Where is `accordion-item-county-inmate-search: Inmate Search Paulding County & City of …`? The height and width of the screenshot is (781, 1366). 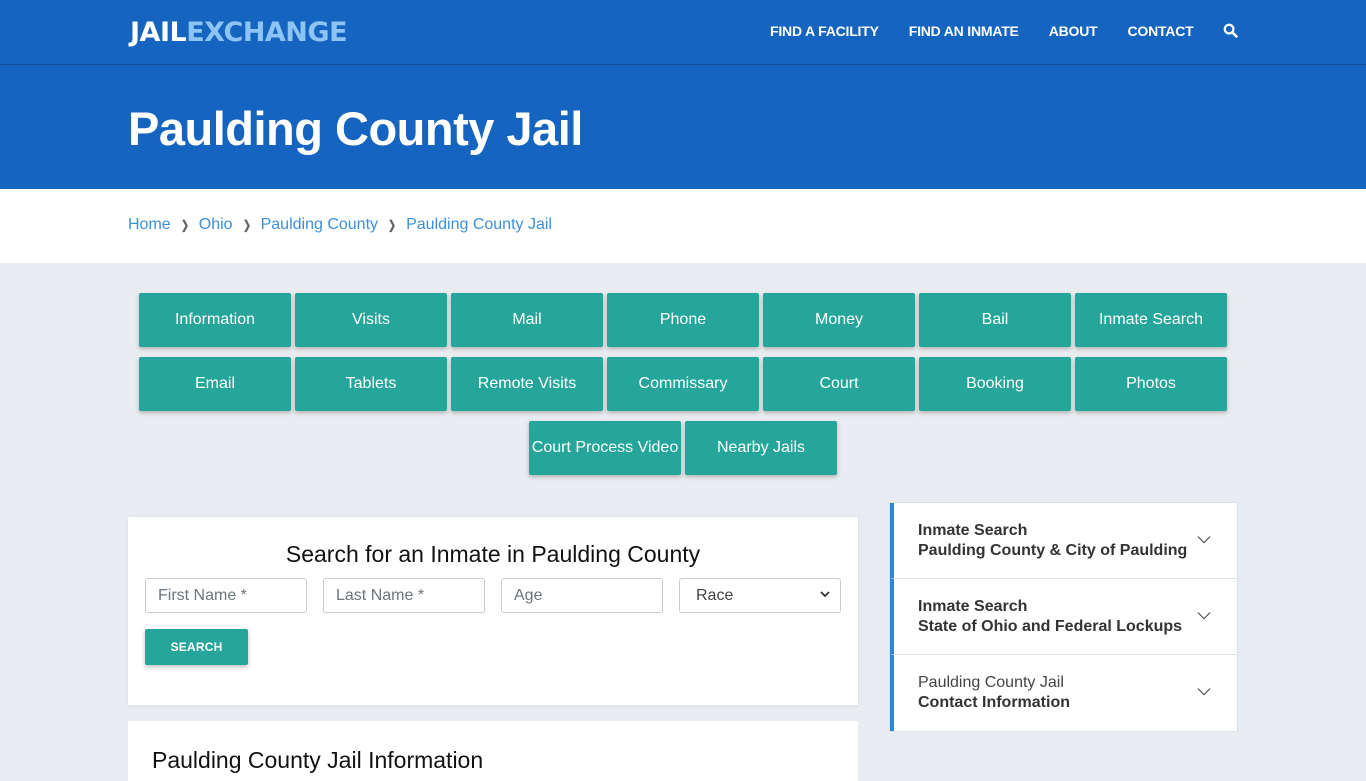
accordion-item-county-inmate-search: Inmate Search Paulding County & City of … is located at coordinates (1063, 541).